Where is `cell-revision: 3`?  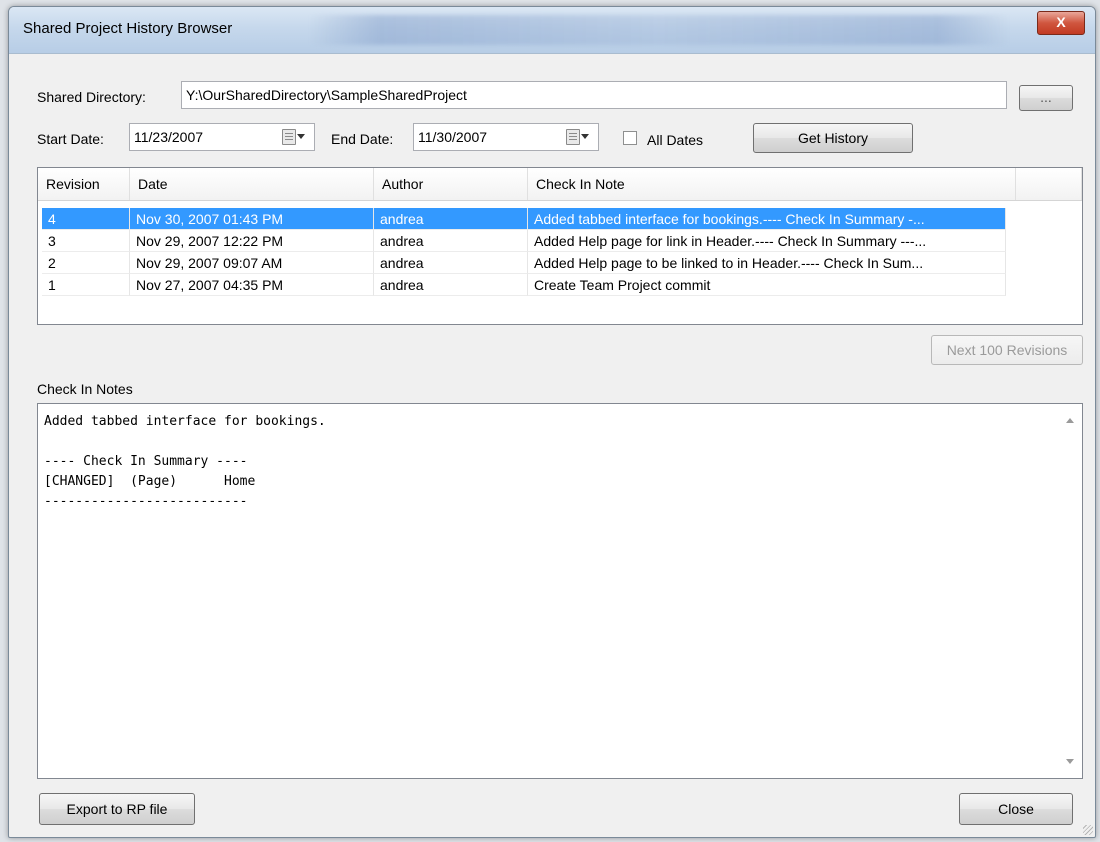 cell-revision: 3 is located at coordinates (86, 241).